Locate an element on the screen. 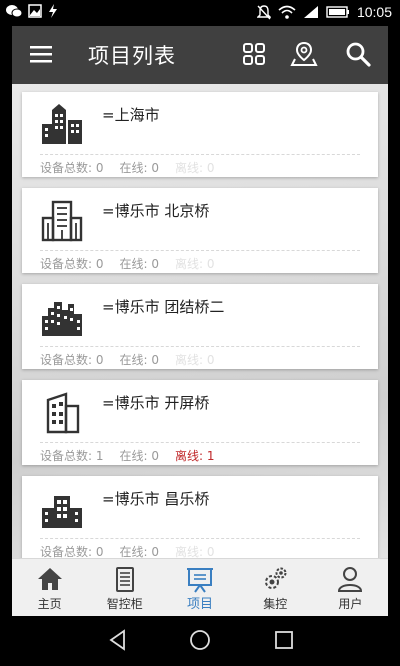  skyline-icon is located at coordinates (62, 319).